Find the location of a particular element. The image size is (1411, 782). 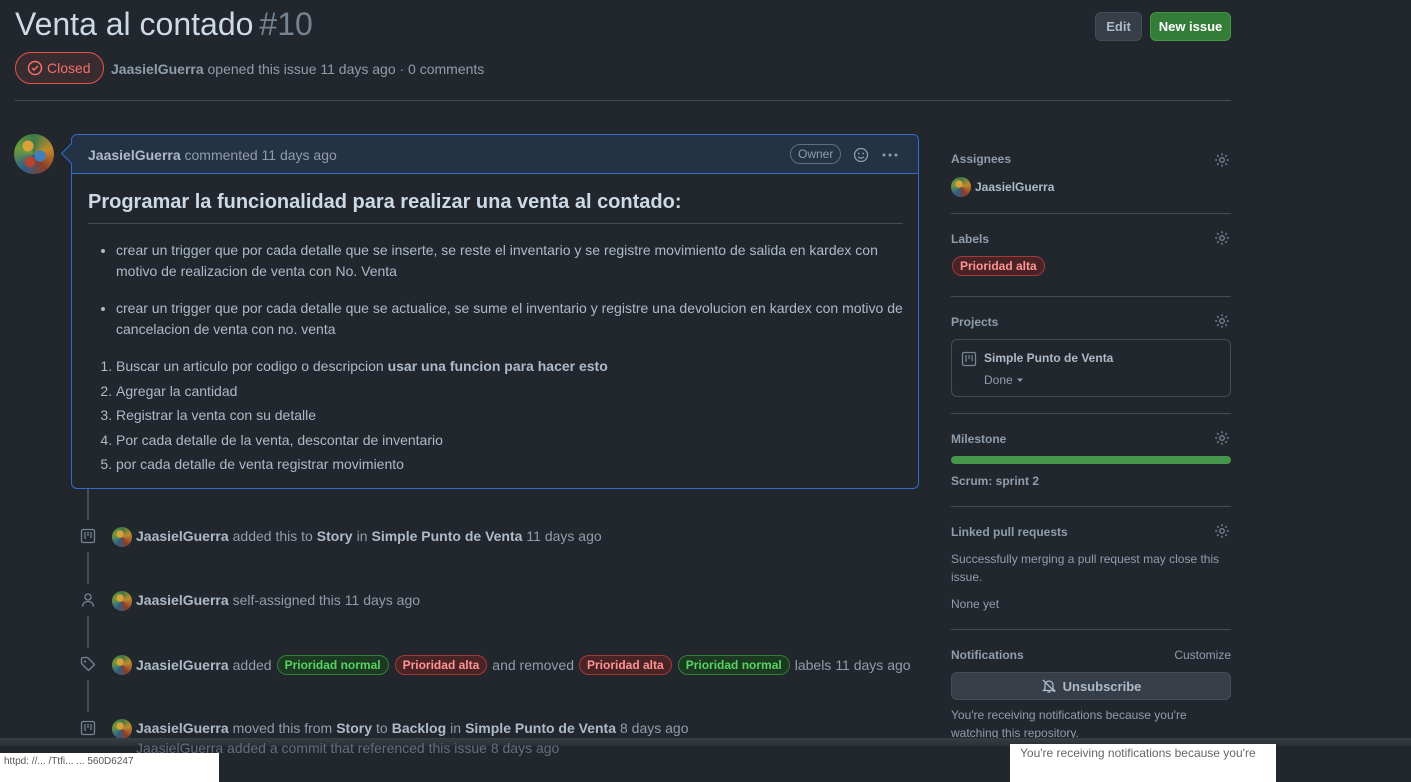

comment-action: commented 11 days ago is located at coordinates (260, 155).